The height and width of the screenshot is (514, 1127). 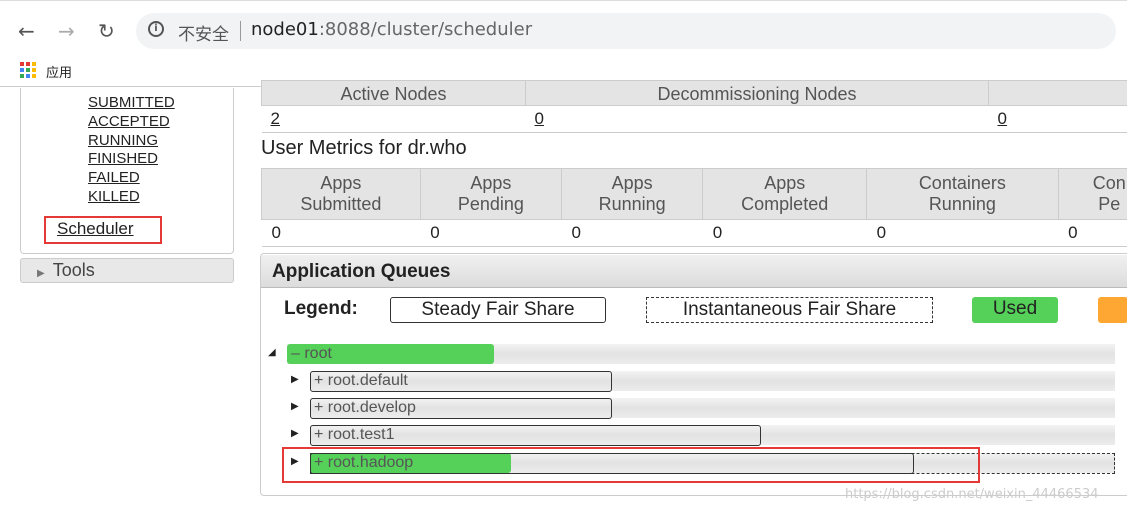 What do you see at coordinates (114, 177) in the screenshot?
I see `link-failed: FAILED` at bounding box center [114, 177].